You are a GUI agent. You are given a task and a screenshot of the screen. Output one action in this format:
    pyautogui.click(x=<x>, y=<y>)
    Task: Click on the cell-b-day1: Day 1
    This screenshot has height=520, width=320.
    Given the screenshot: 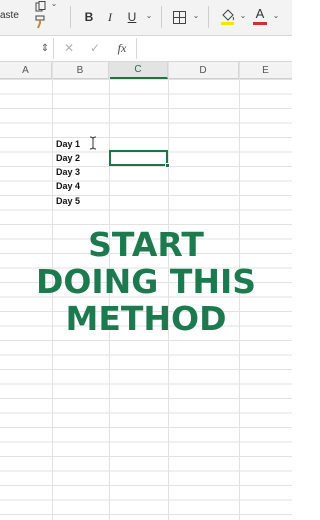 What is the action you would take?
    pyautogui.click(x=68, y=144)
    